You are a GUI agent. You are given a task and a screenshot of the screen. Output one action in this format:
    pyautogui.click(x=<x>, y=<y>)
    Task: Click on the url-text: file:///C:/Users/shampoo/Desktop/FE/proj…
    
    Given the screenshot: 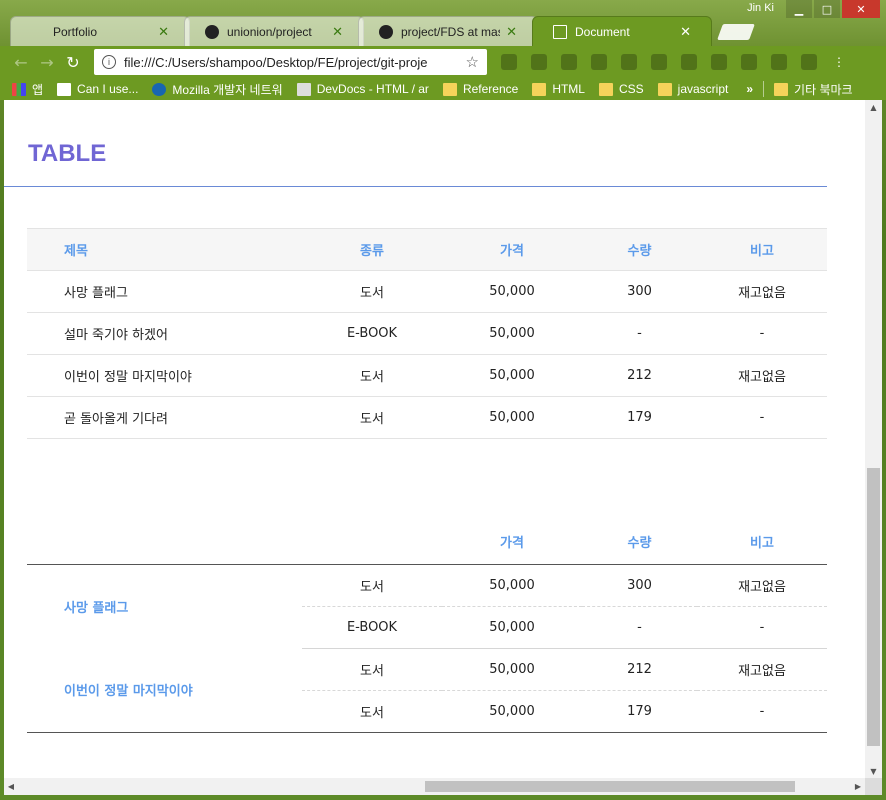 What is the action you would take?
    pyautogui.click(x=295, y=62)
    